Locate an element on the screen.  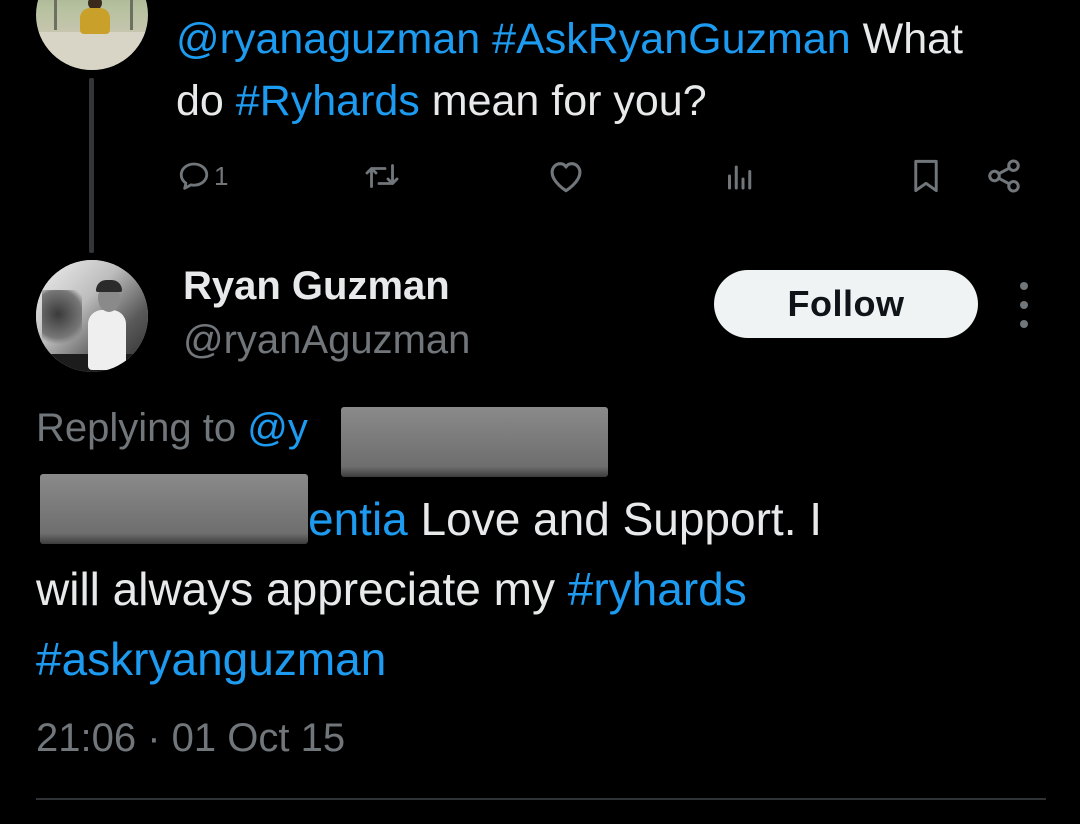
thread-connector-line is located at coordinates (91, 165).